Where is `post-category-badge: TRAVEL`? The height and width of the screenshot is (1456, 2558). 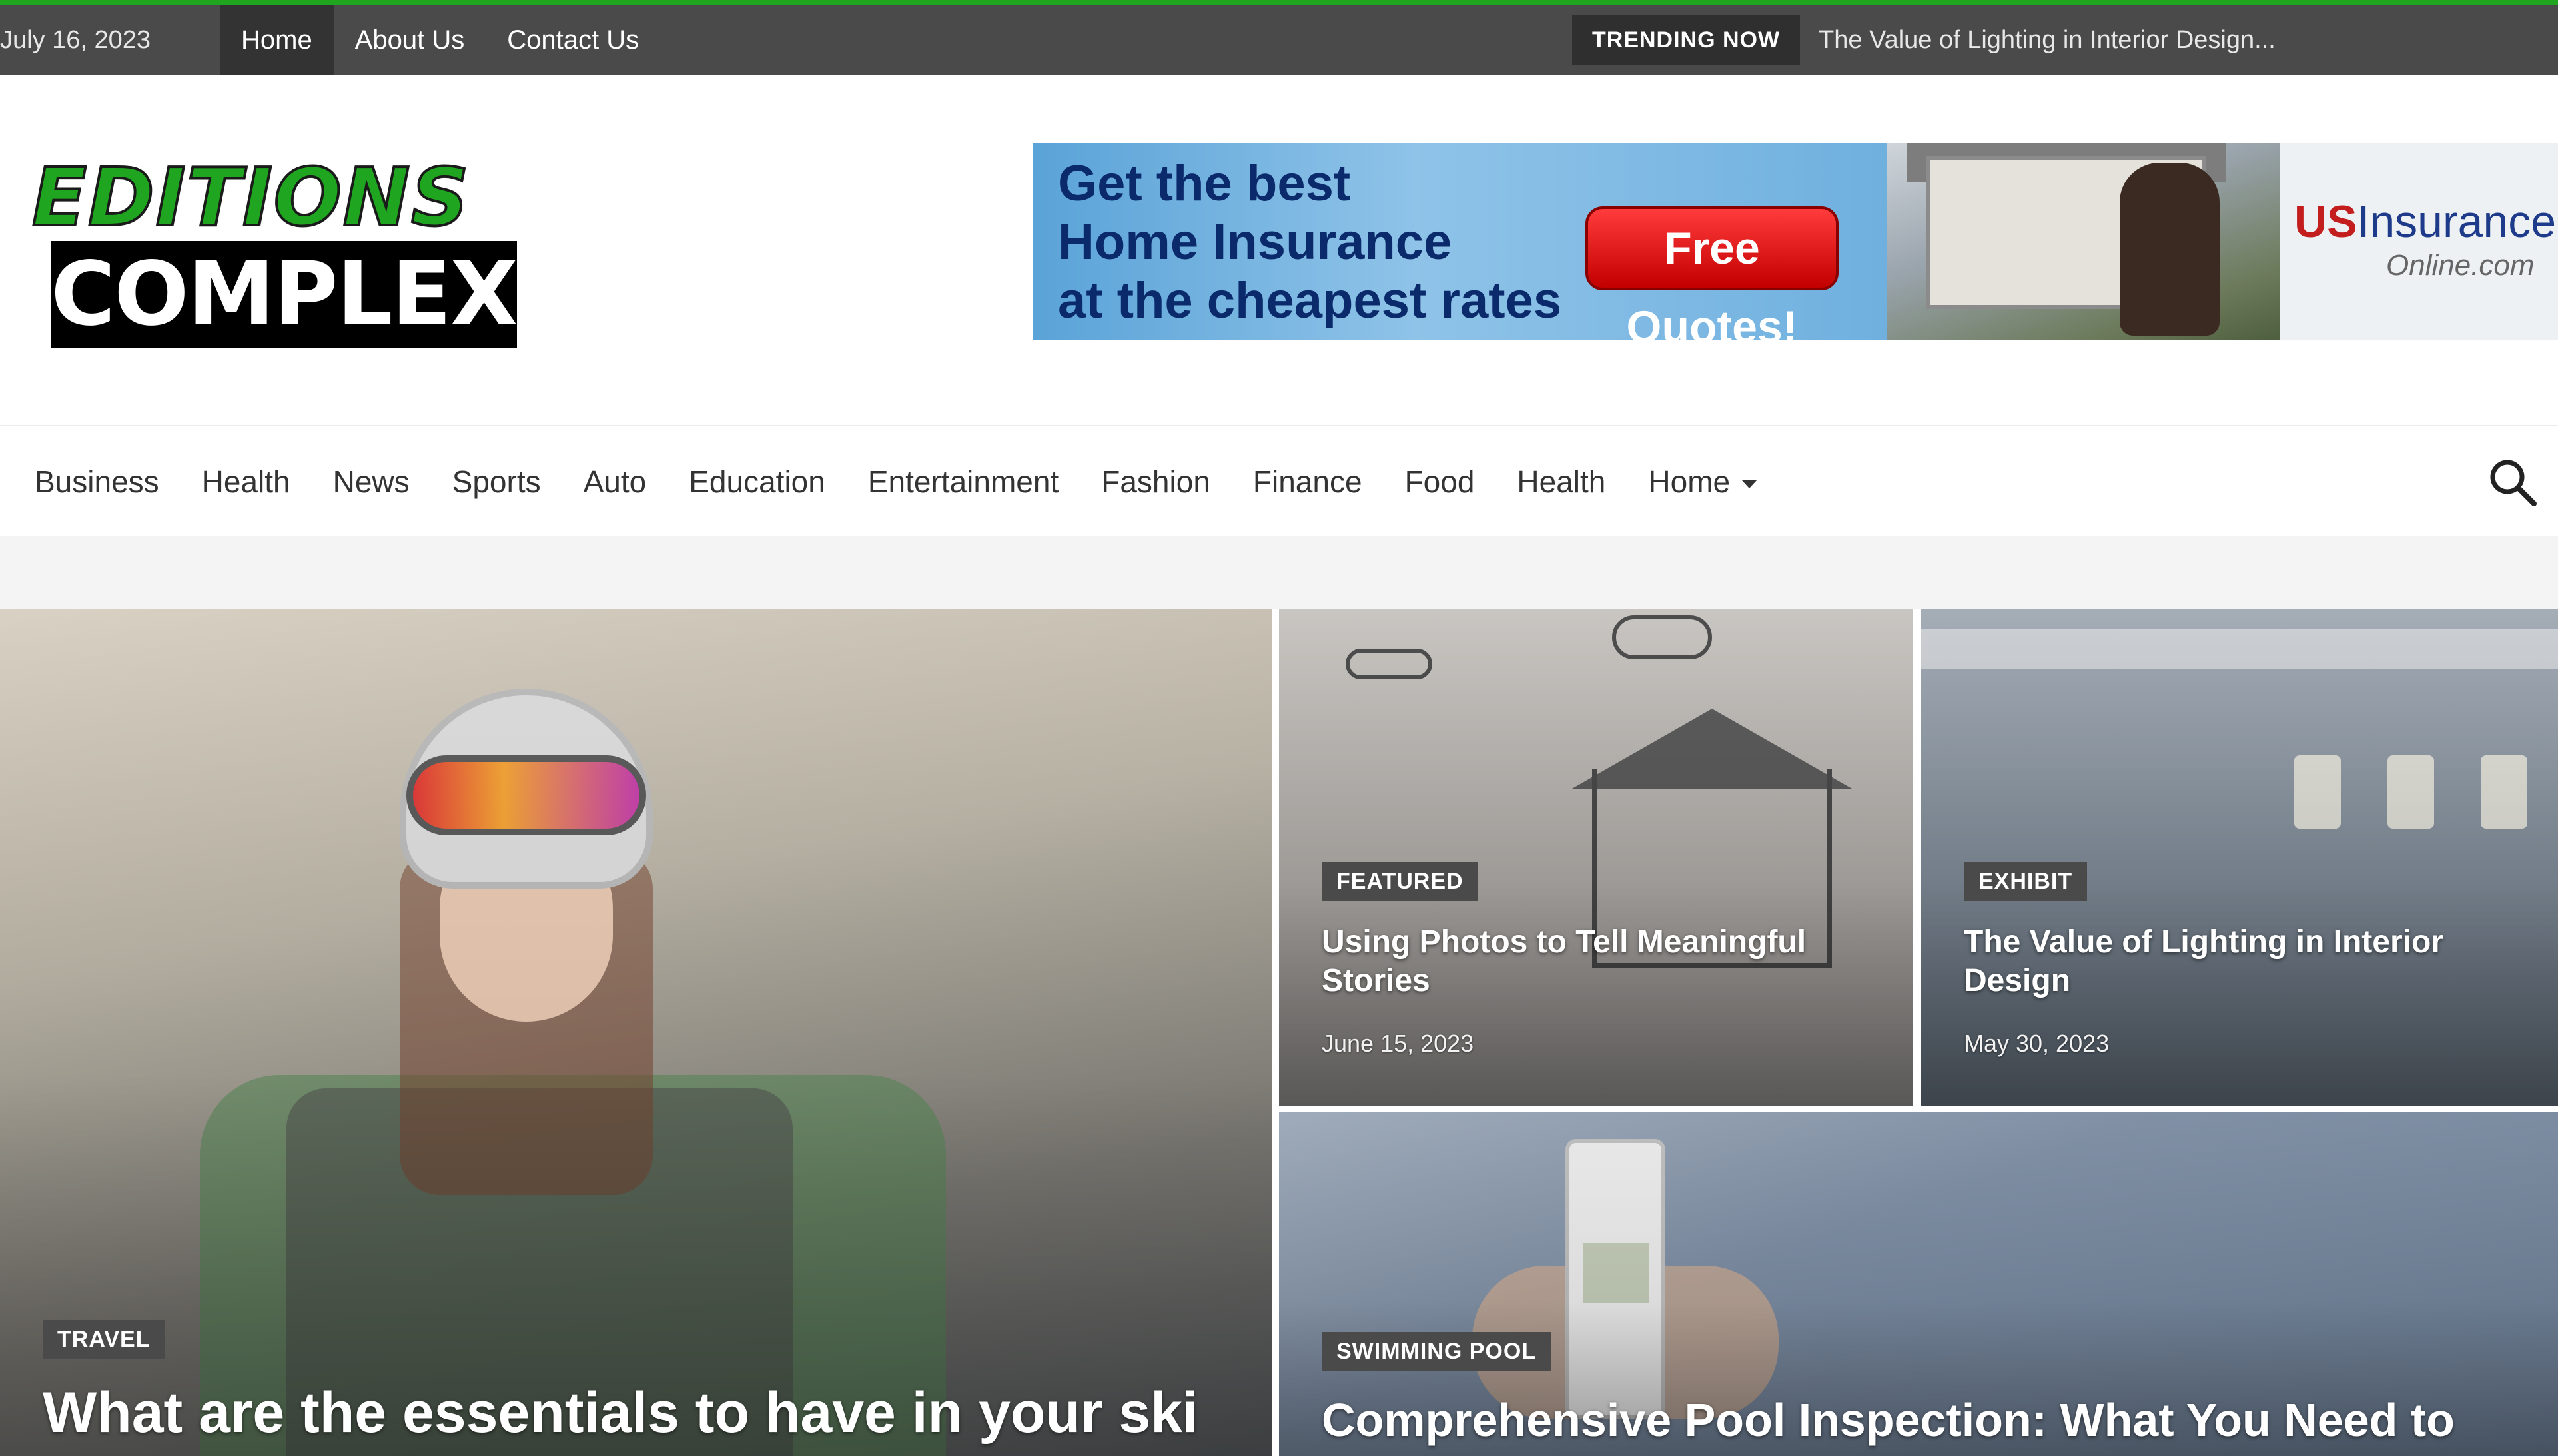 post-category-badge: TRAVEL is located at coordinates (104, 1339).